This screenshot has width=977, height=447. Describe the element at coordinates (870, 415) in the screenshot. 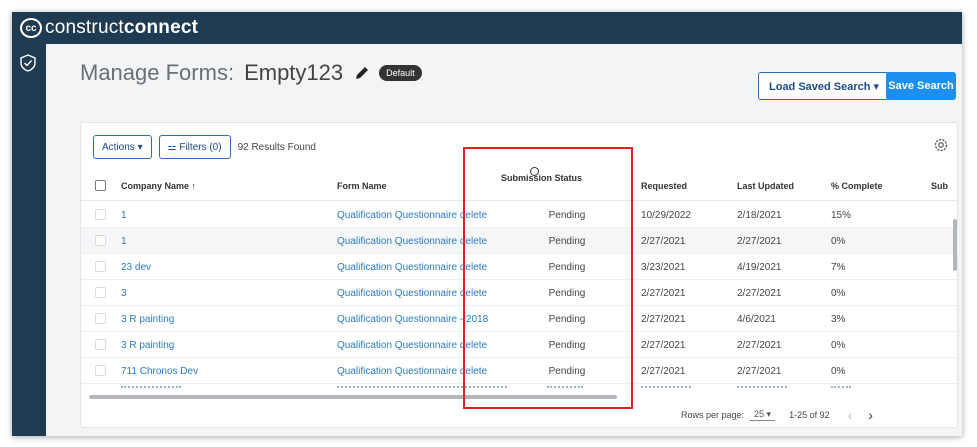

I see `next-page-button: ›` at that location.